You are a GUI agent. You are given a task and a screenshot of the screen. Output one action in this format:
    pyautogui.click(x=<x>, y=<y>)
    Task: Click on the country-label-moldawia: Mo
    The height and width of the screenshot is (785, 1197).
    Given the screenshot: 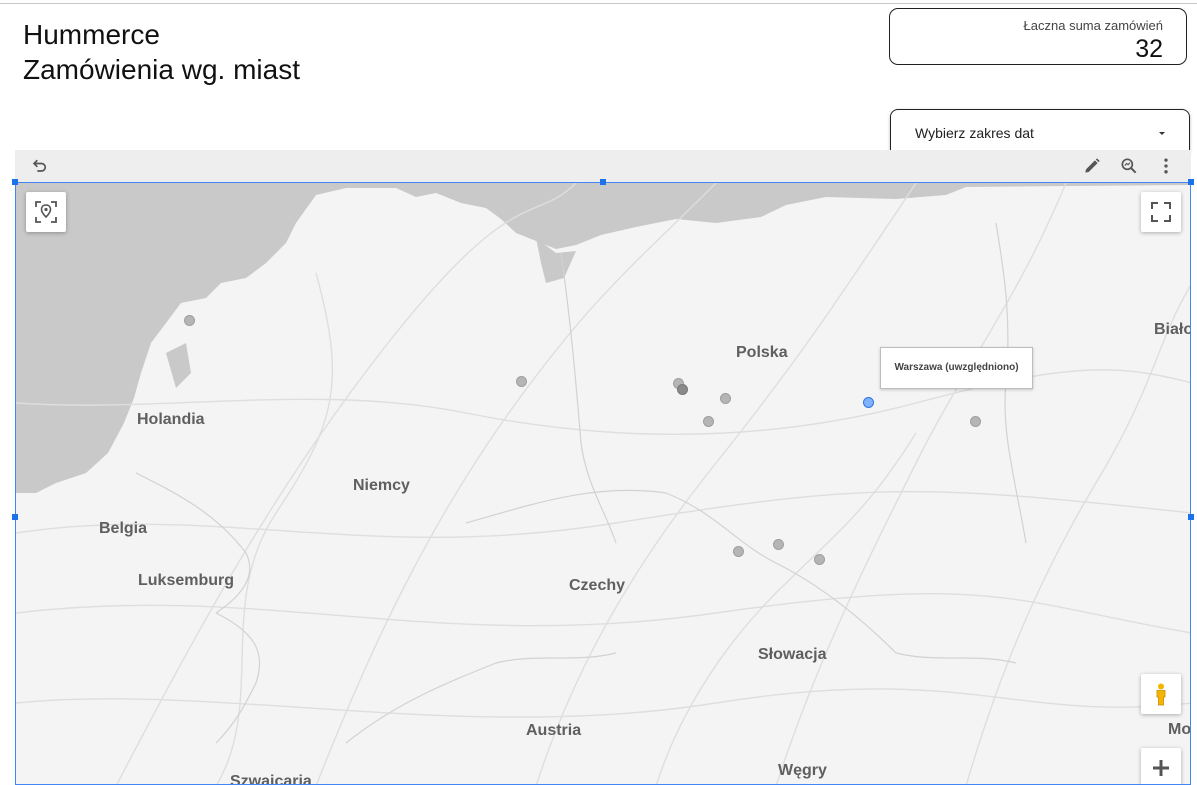 What is the action you would take?
    pyautogui.click(x=1179, y=729)
    